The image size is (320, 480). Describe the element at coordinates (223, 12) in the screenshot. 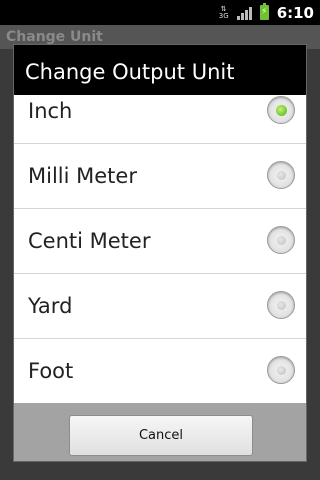

I see `network-3g-icon: ⇅ 3G` at that location.